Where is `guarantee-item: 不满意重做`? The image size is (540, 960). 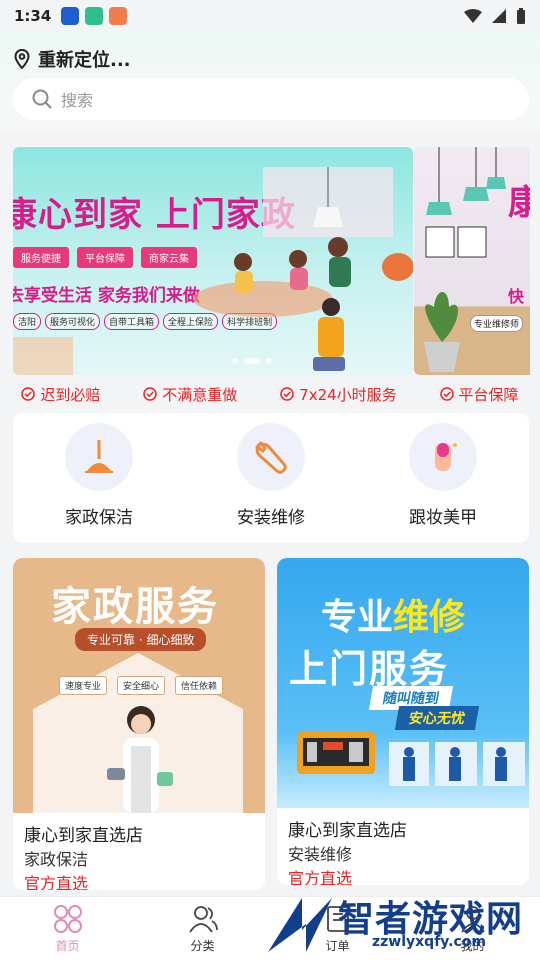 guarantee-item: 不满意重做 is located at coordinates (190, 394).